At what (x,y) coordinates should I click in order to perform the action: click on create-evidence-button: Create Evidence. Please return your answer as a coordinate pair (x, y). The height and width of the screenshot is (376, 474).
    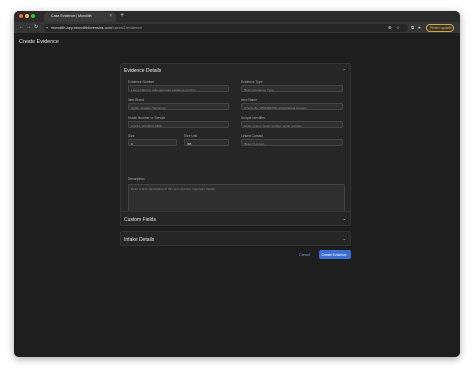
    Looking at the image, I should click on (335, 254).